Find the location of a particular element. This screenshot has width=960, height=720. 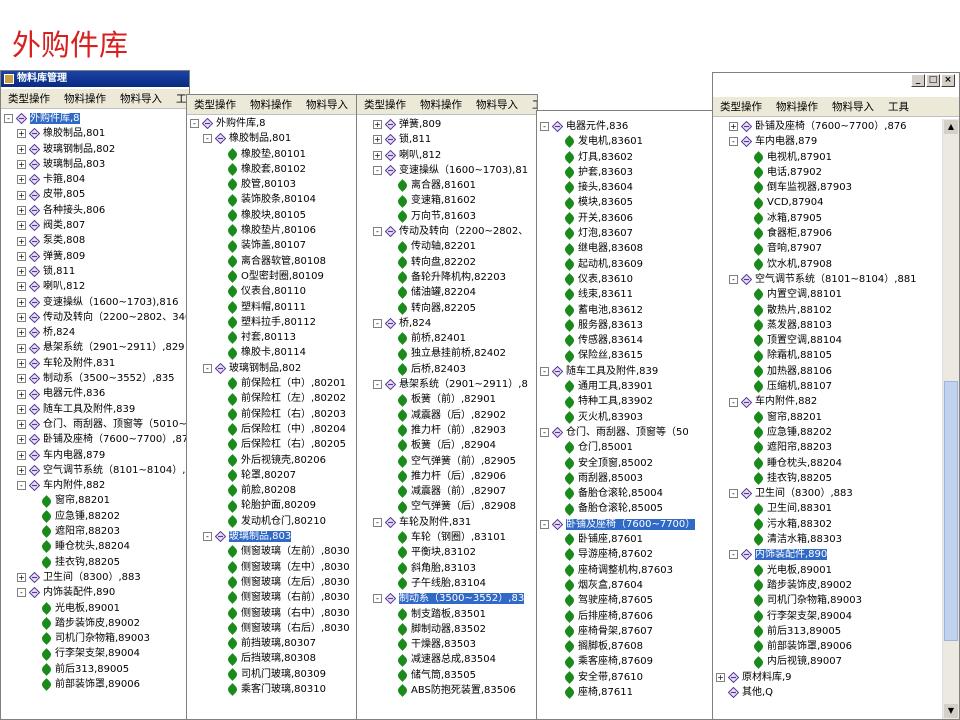

tree-leaf-node: 离合器,81601 is located at coordinates (448, 185).